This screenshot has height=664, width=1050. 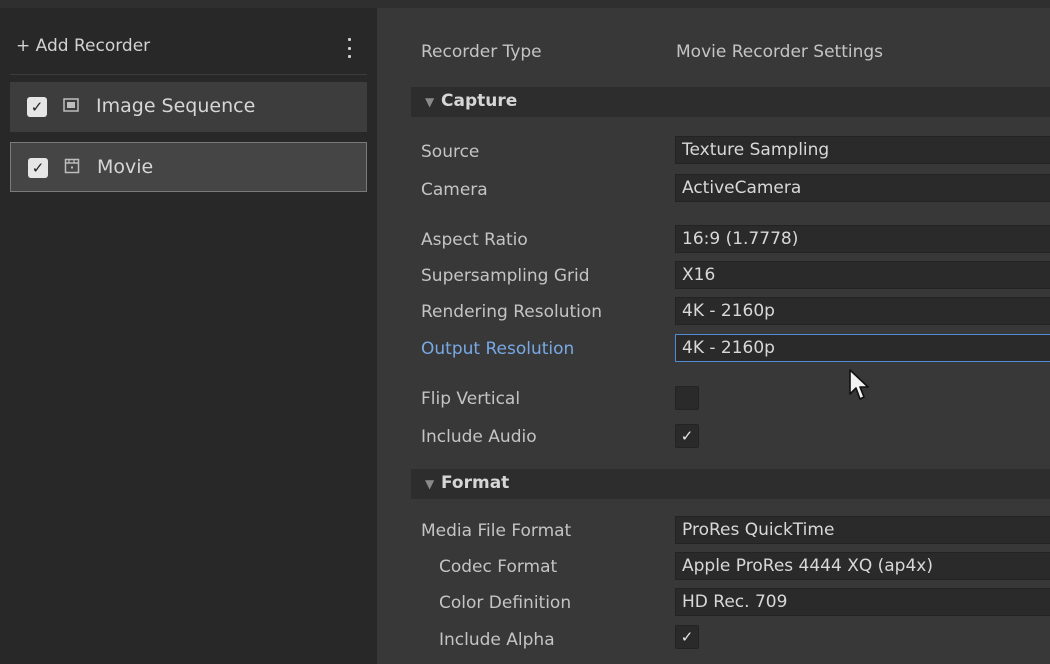 I want to click on section-title: Format, so click(x=475, y=483).